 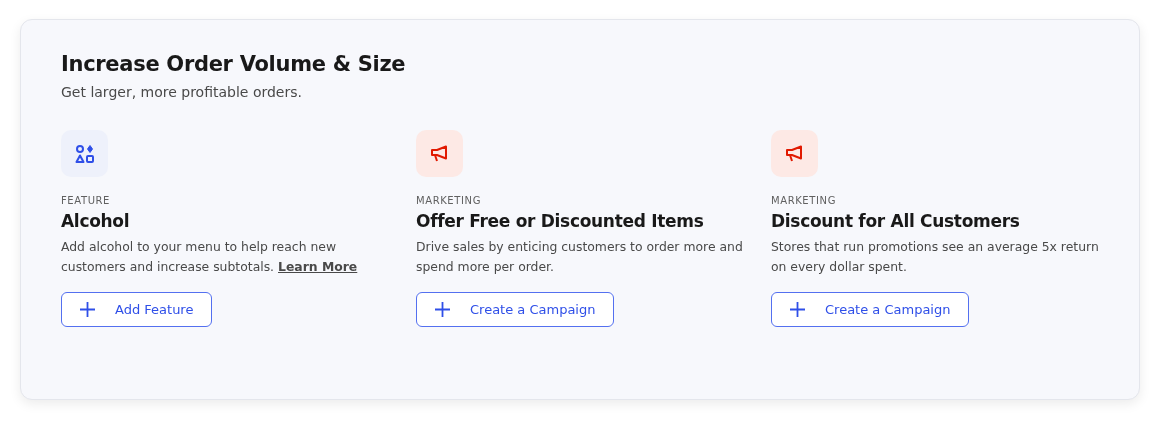 What do you see at coordinates (935, 257) in the screenshot?
I see `card-description: Stores that run promotions see an average 5x return on every dollar spent.` at bounding box center [935, 257].